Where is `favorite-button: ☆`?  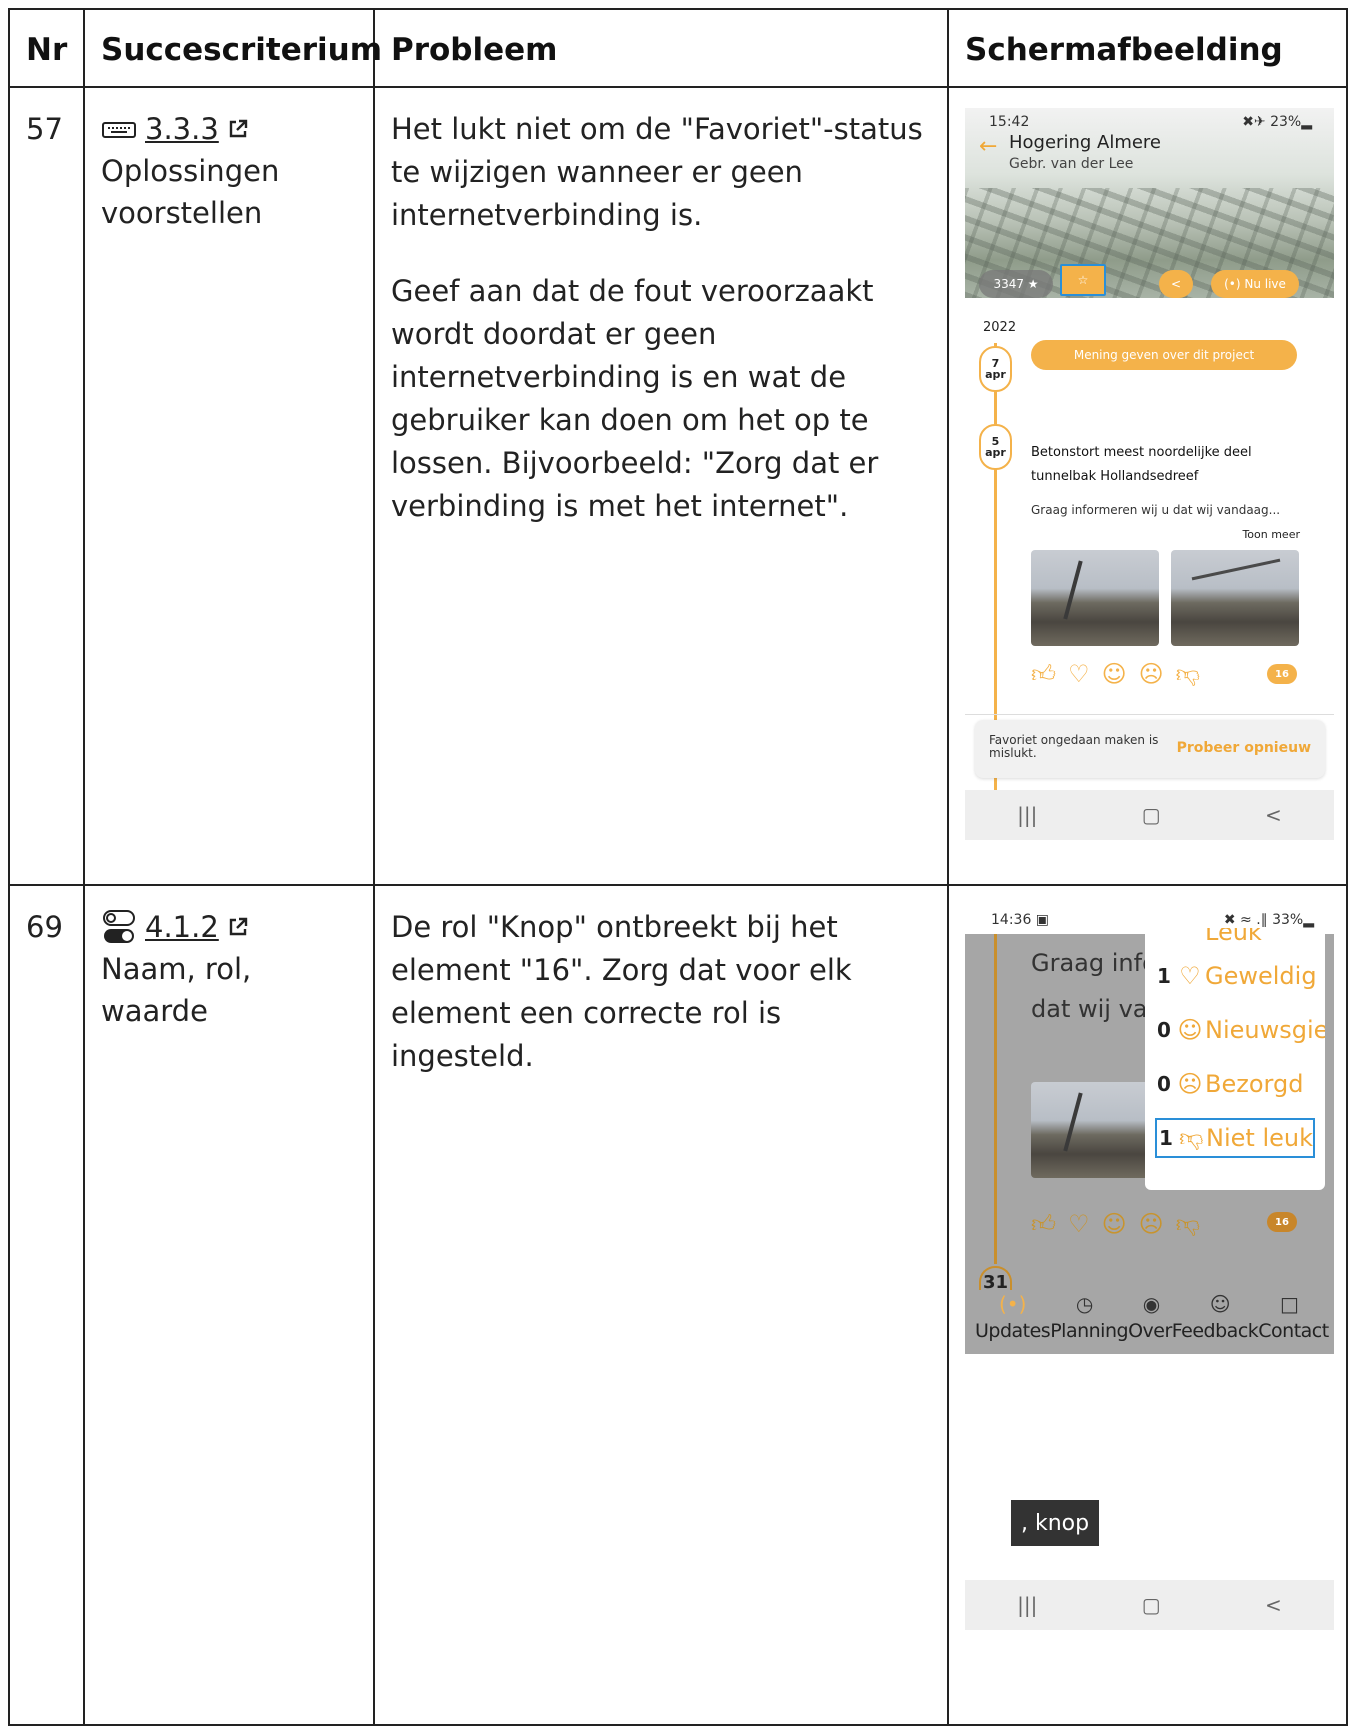
favorite-button: ☆ is located at coordinates (1083, 280).